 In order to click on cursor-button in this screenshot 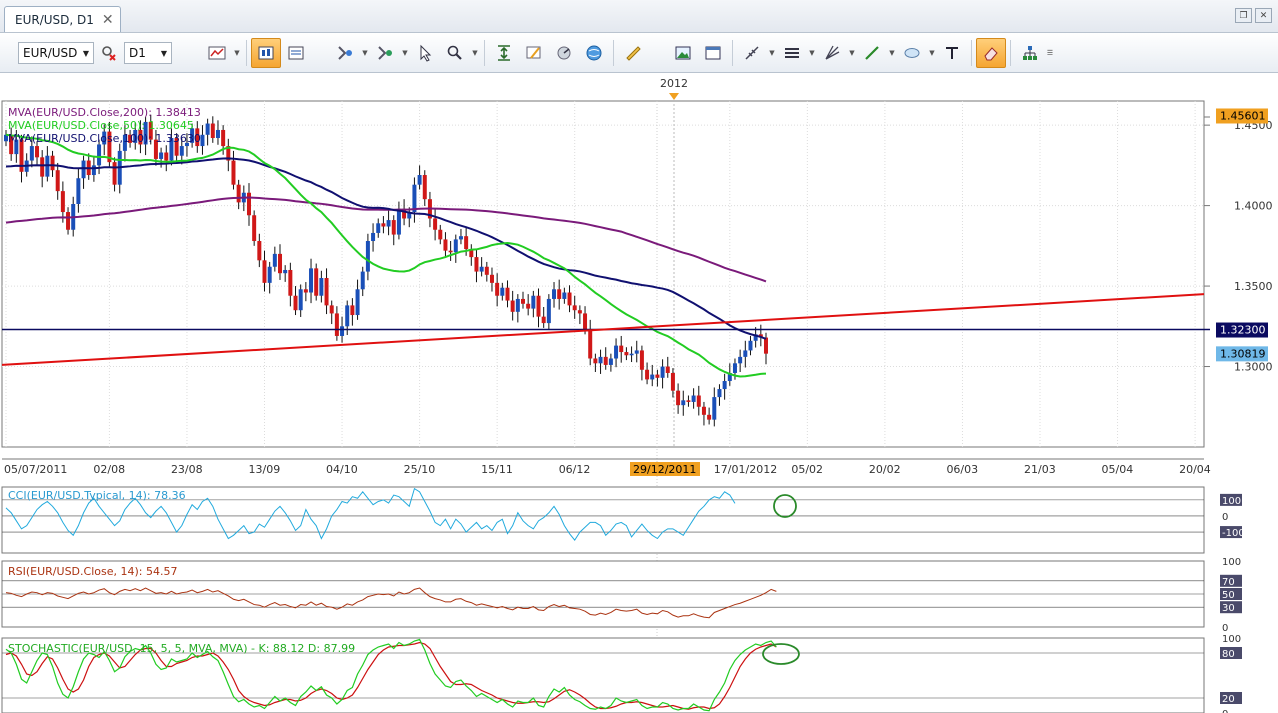, I will do `click(425, 53)`.